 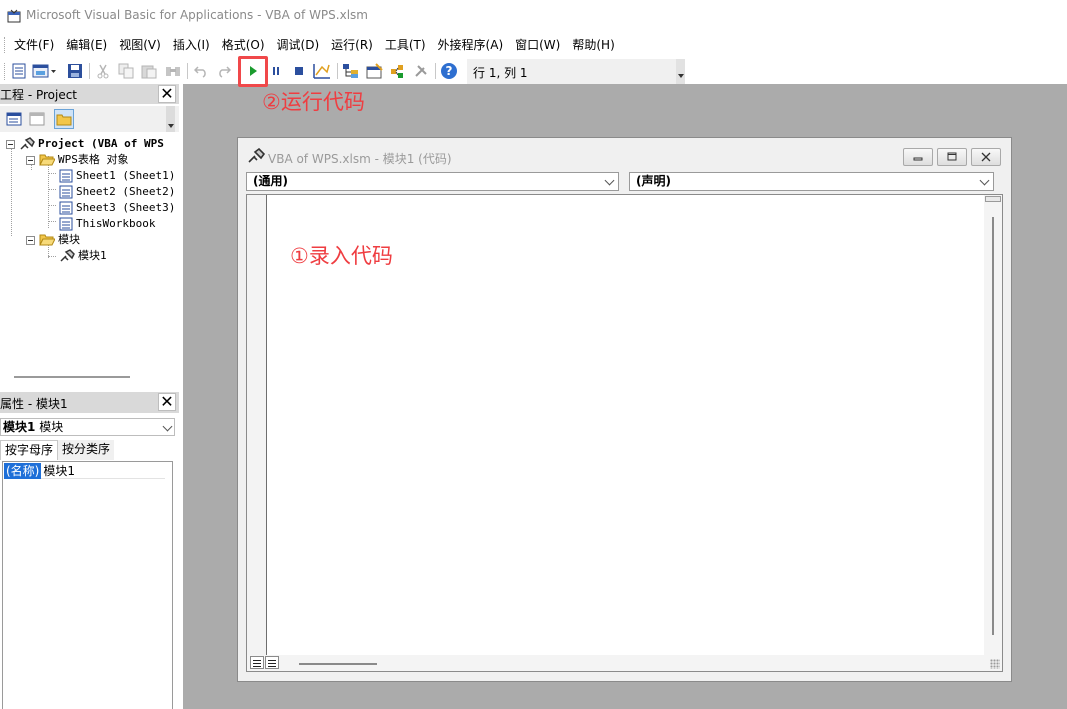 I want to click on tab-categorized: 按分类序, so click(x=86, y=450).